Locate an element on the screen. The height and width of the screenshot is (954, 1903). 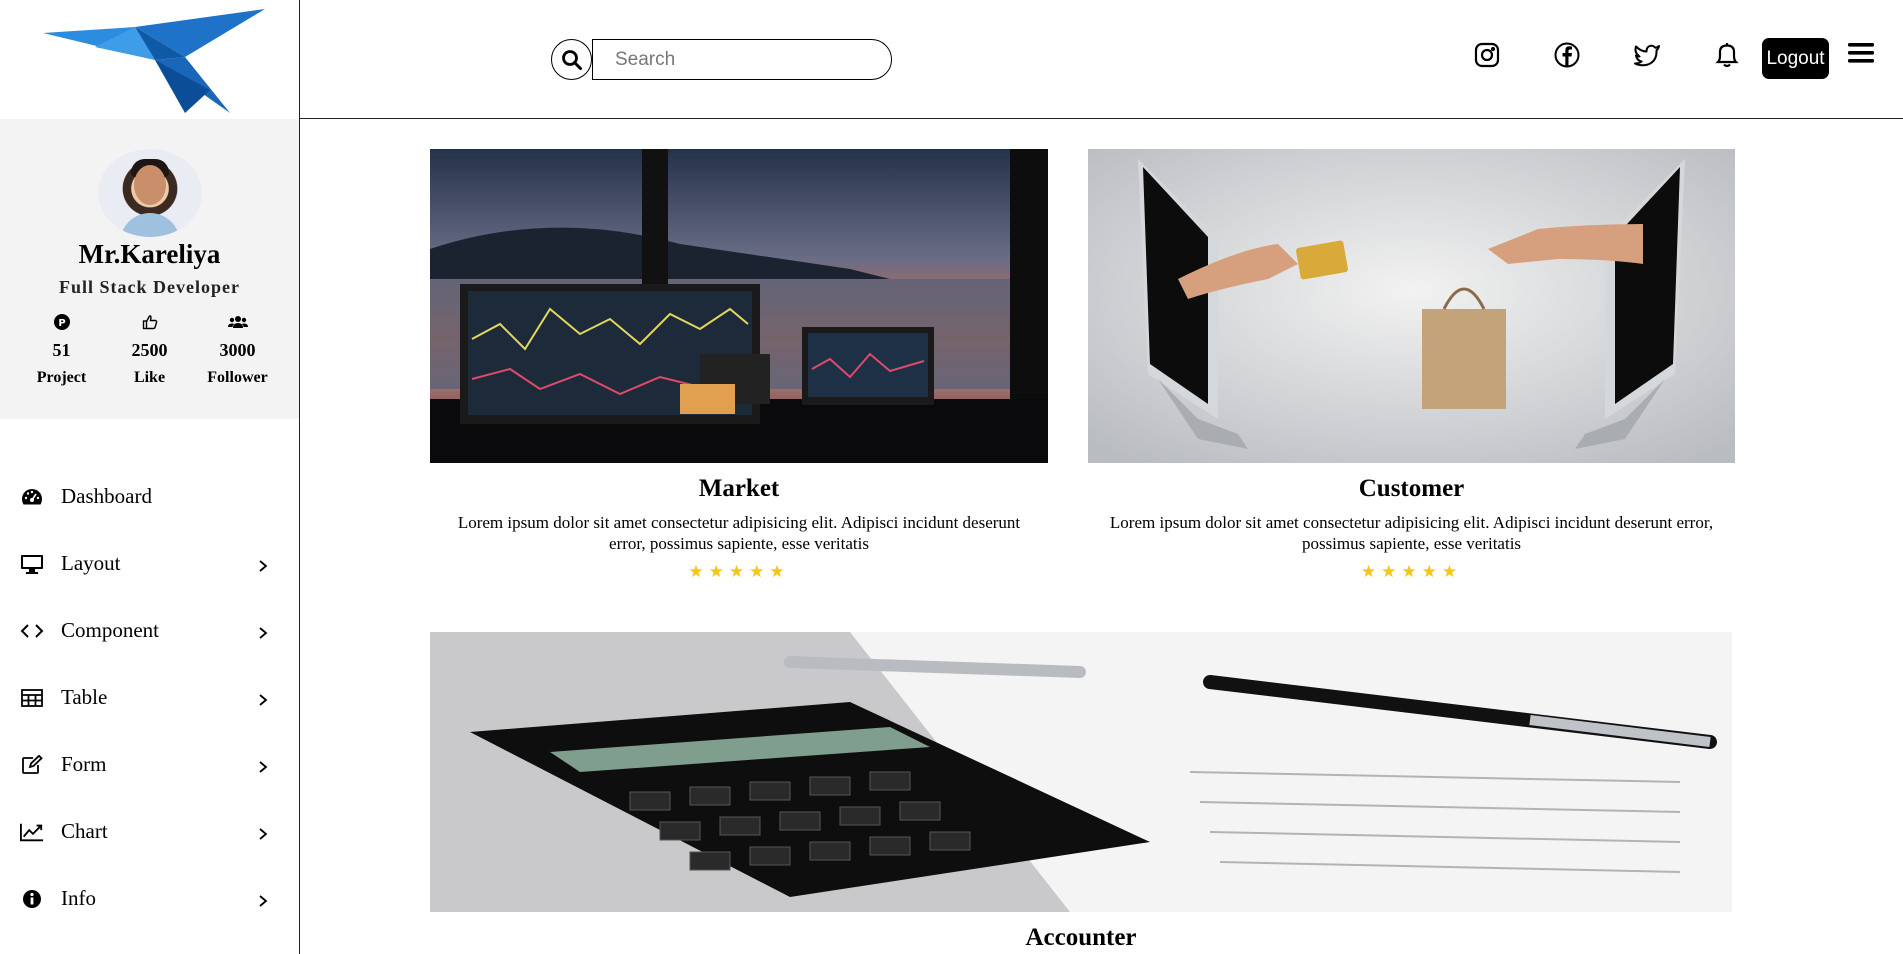
stat-follower: 3000 Follower is located at coordinates (238, 349).